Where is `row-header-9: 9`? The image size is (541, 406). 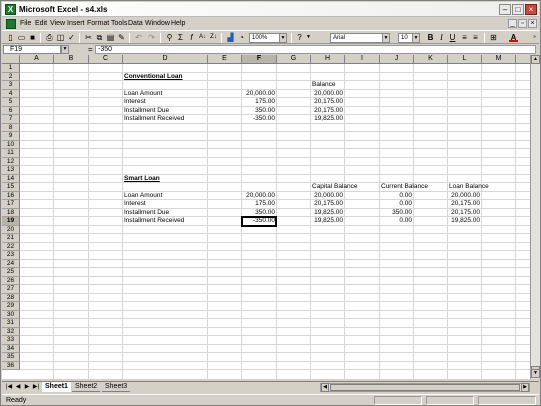 row-header-9: 9 is located at coordinates (11, 136).